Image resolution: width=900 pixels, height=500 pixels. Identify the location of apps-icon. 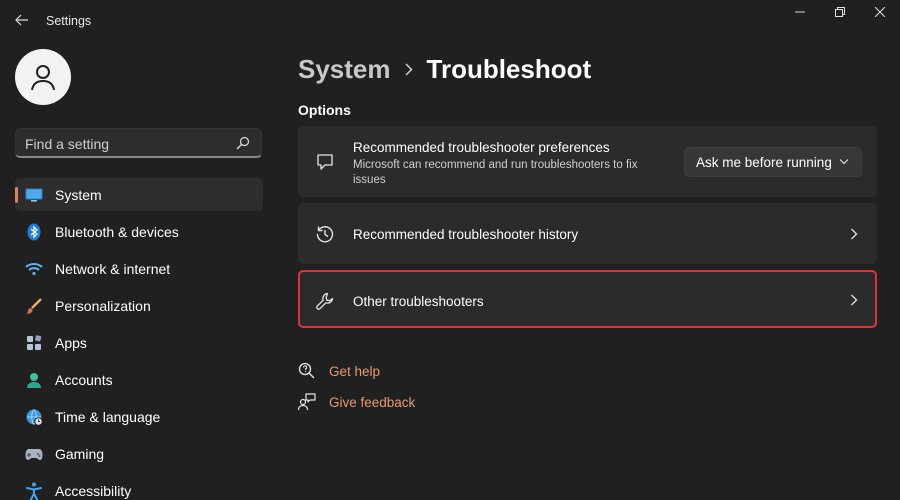
(34, 343).